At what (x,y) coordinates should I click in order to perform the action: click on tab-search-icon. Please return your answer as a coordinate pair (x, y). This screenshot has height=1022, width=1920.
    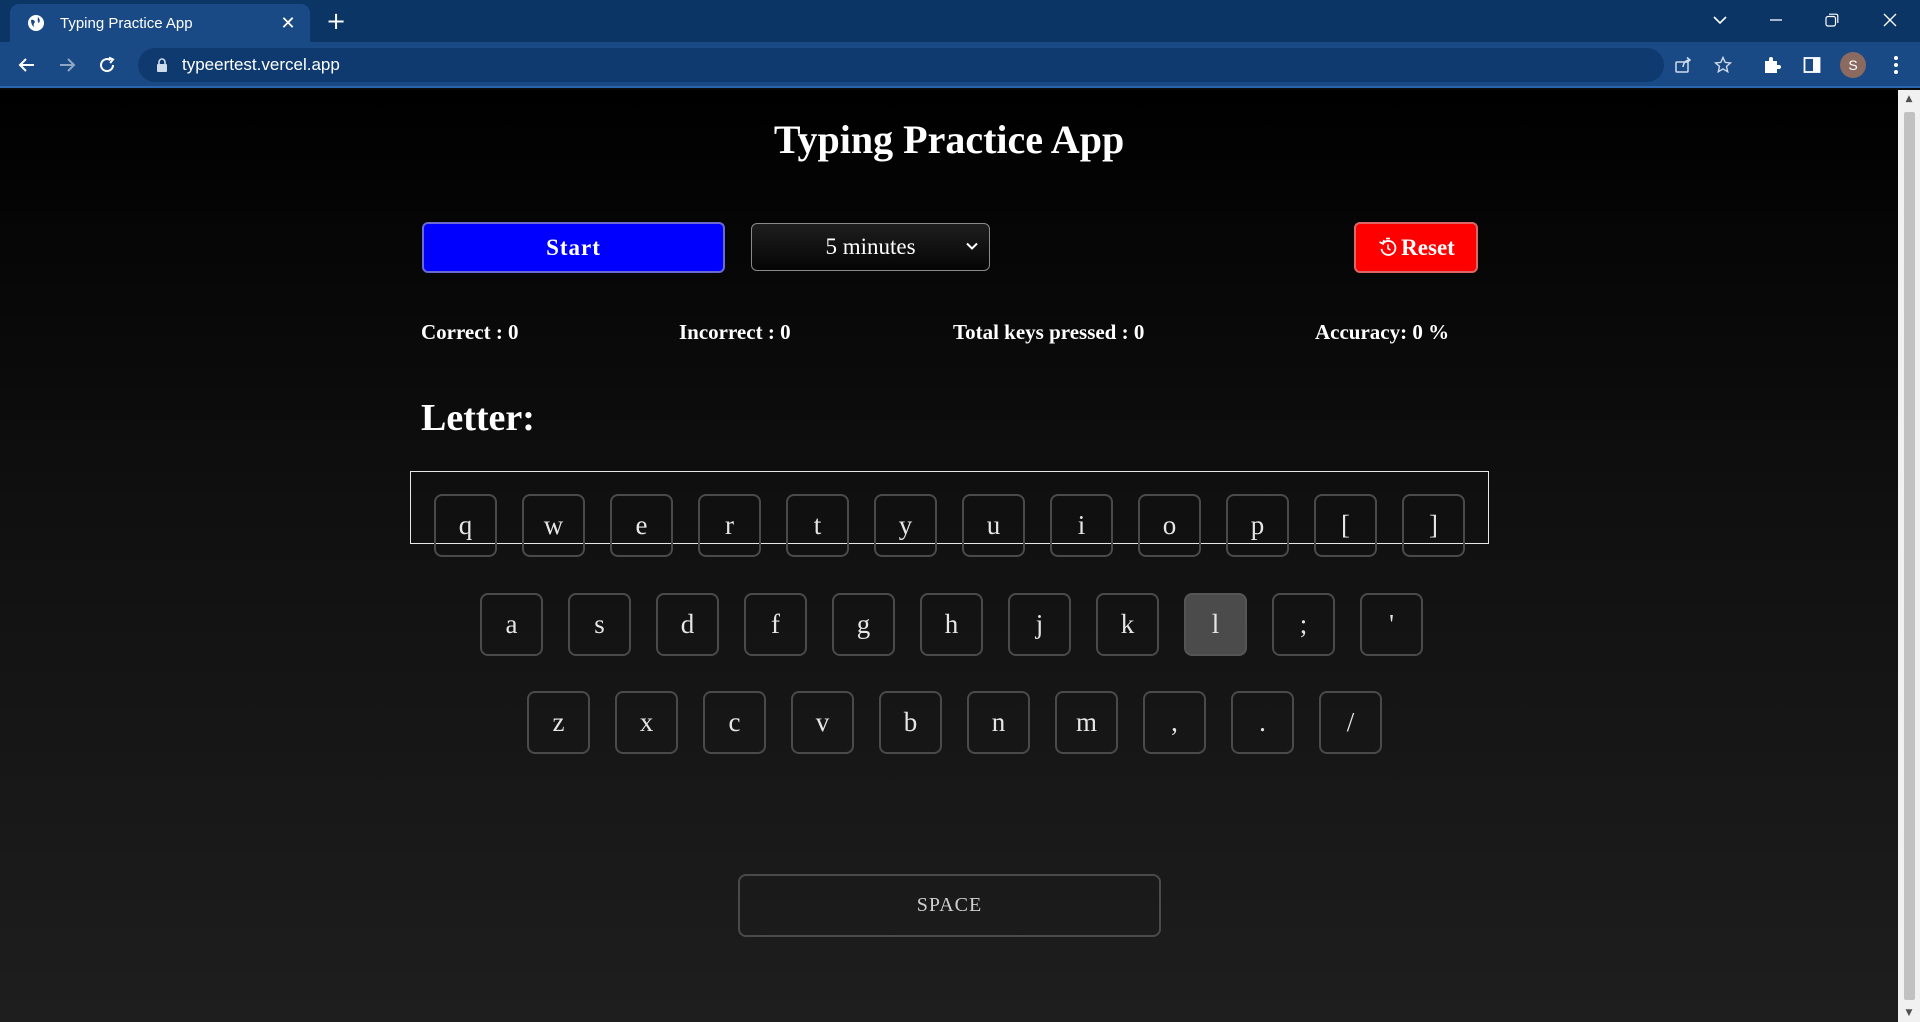
    Looking at the image, I should click on (1720, 20).